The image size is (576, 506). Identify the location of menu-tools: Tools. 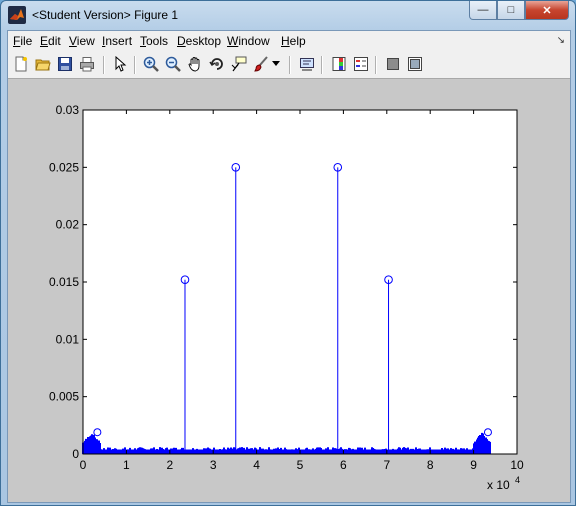
(154, 41).